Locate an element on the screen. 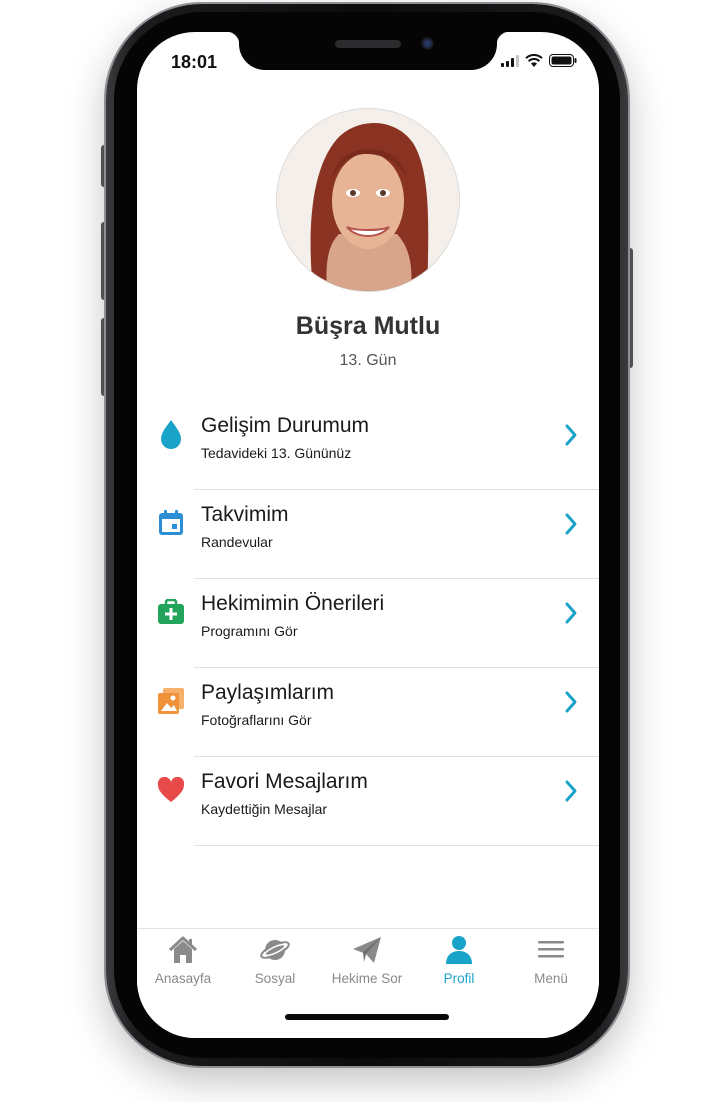  menu-item-title: Favori Mesajlarım is located at coordinates (284, 781).